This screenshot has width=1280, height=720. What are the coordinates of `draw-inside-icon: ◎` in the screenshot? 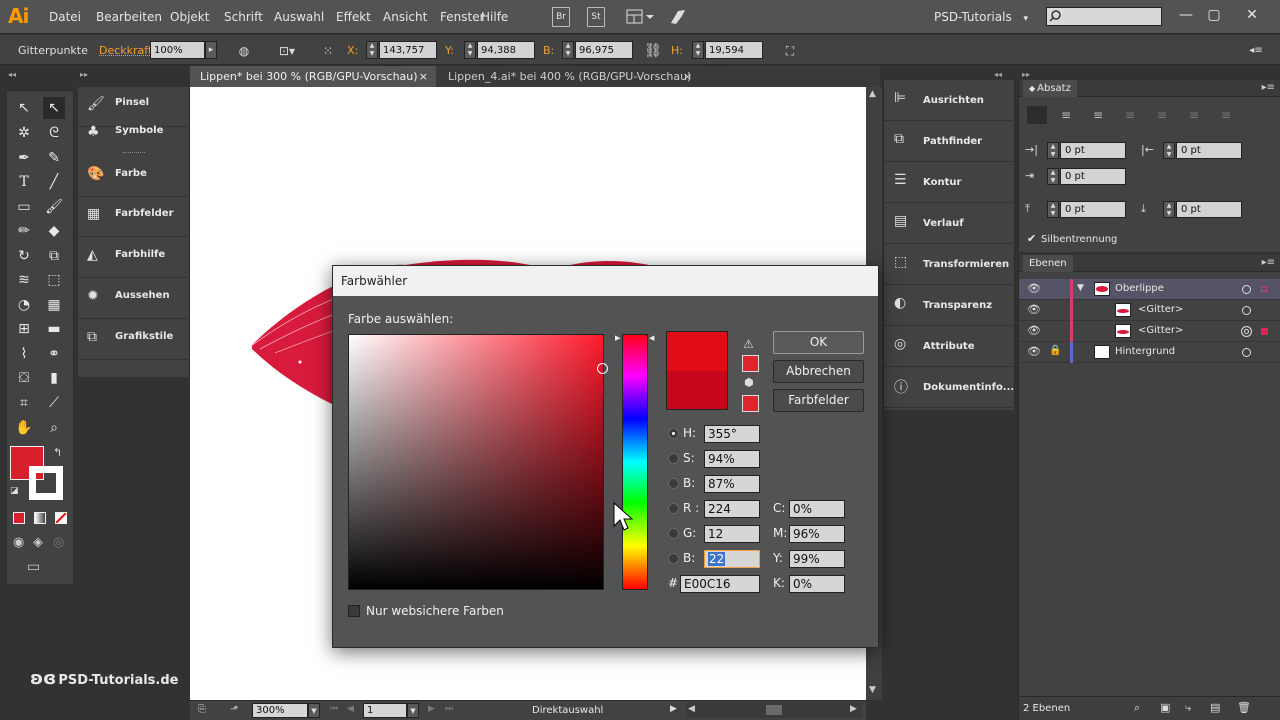 It's located at (58, 542).